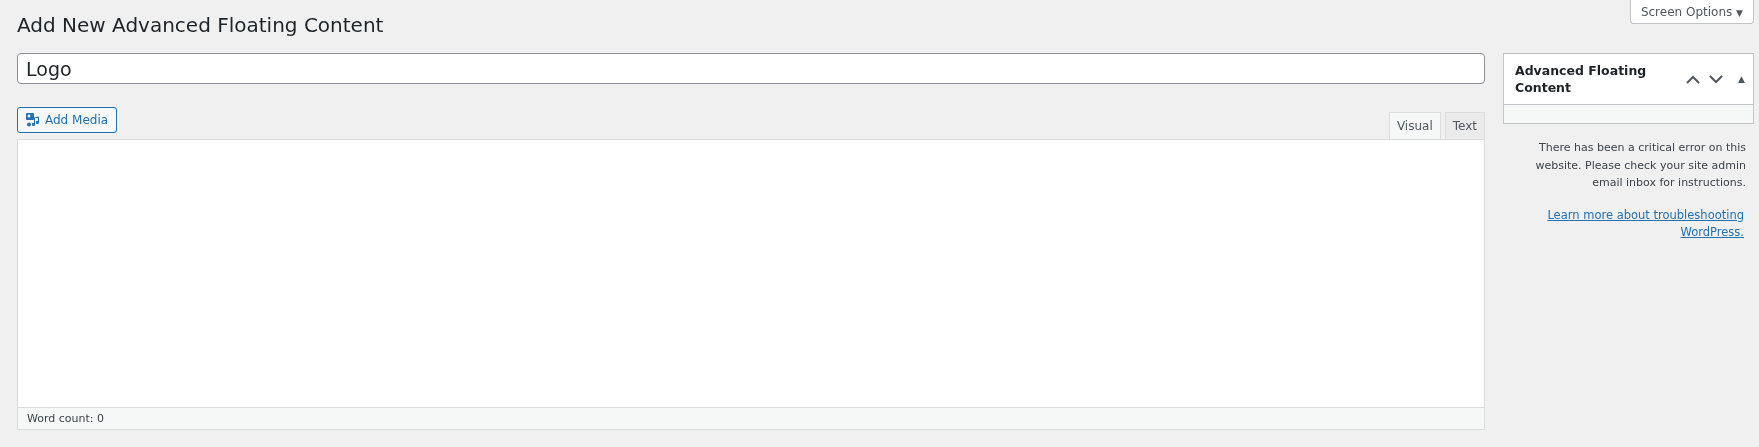  What do you see at coordinates (1640, 165) in the screenshot?
I see `error-message: There has been a critical error on this website. Please check your site admin email inbox for instructions.` at bounding box center [1640, 165].